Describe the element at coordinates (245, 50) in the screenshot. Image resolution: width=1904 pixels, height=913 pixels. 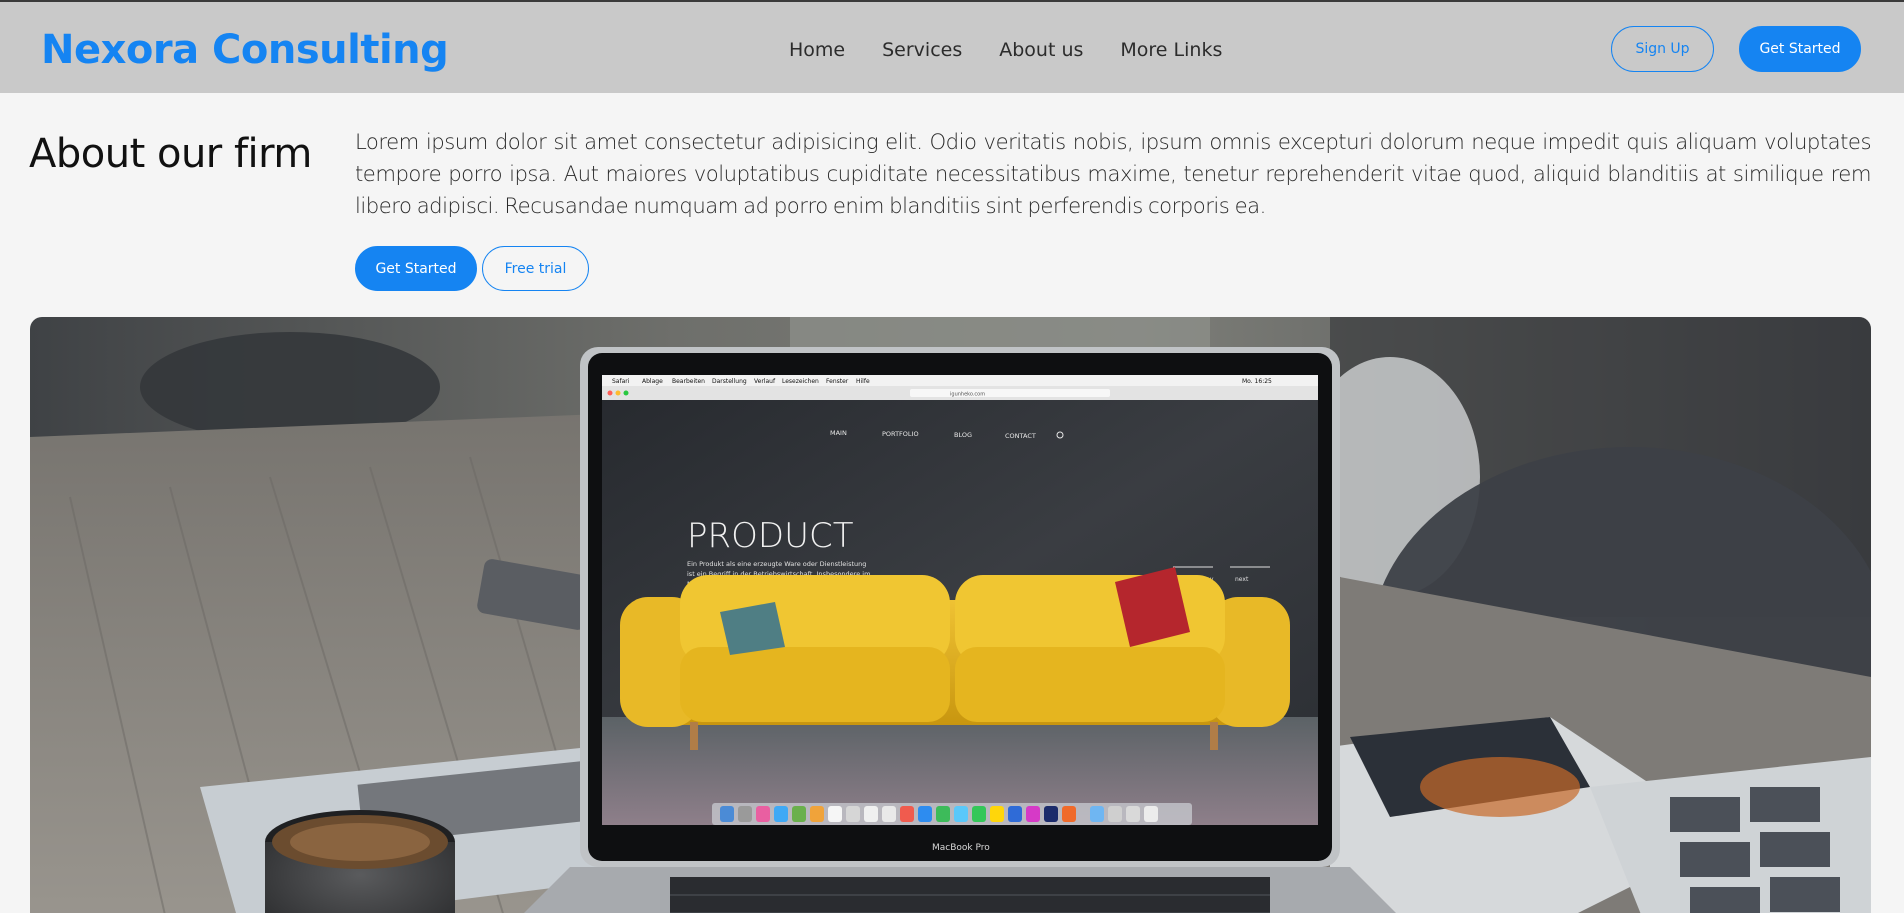
I see `brand-logo: Nexora Consulting` at that location.